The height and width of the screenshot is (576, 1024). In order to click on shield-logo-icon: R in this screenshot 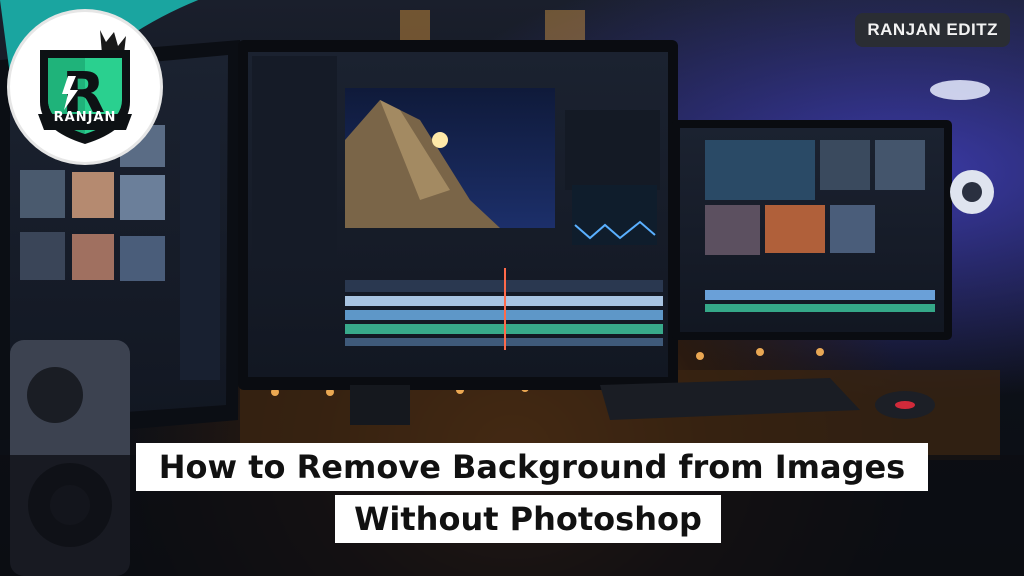, I will do `click(85, 87)`.